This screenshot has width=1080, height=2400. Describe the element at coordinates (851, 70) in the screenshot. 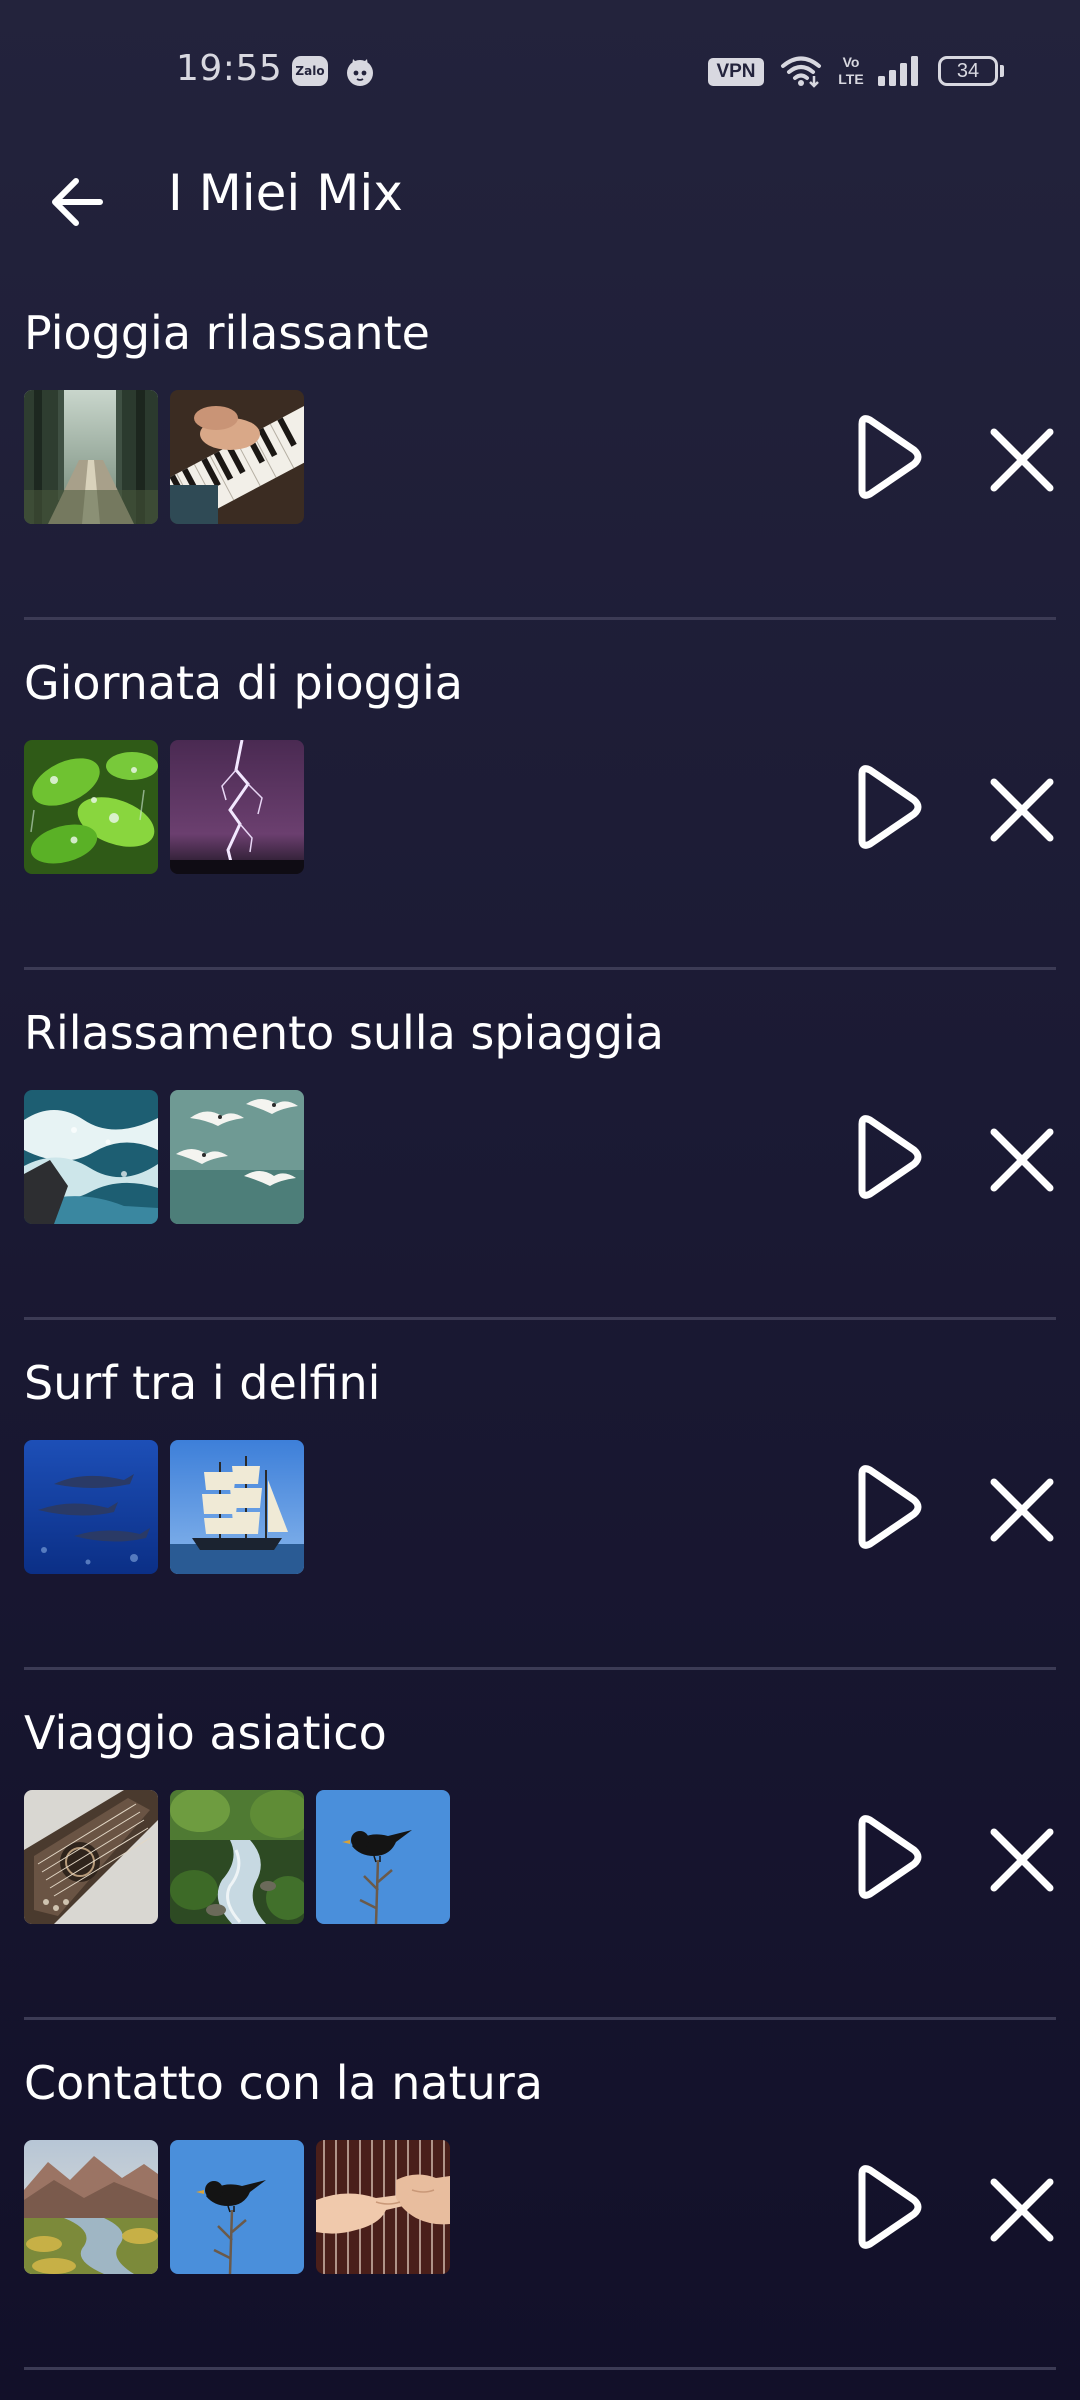

I see `volte-icon: Vo LTE` at that location.